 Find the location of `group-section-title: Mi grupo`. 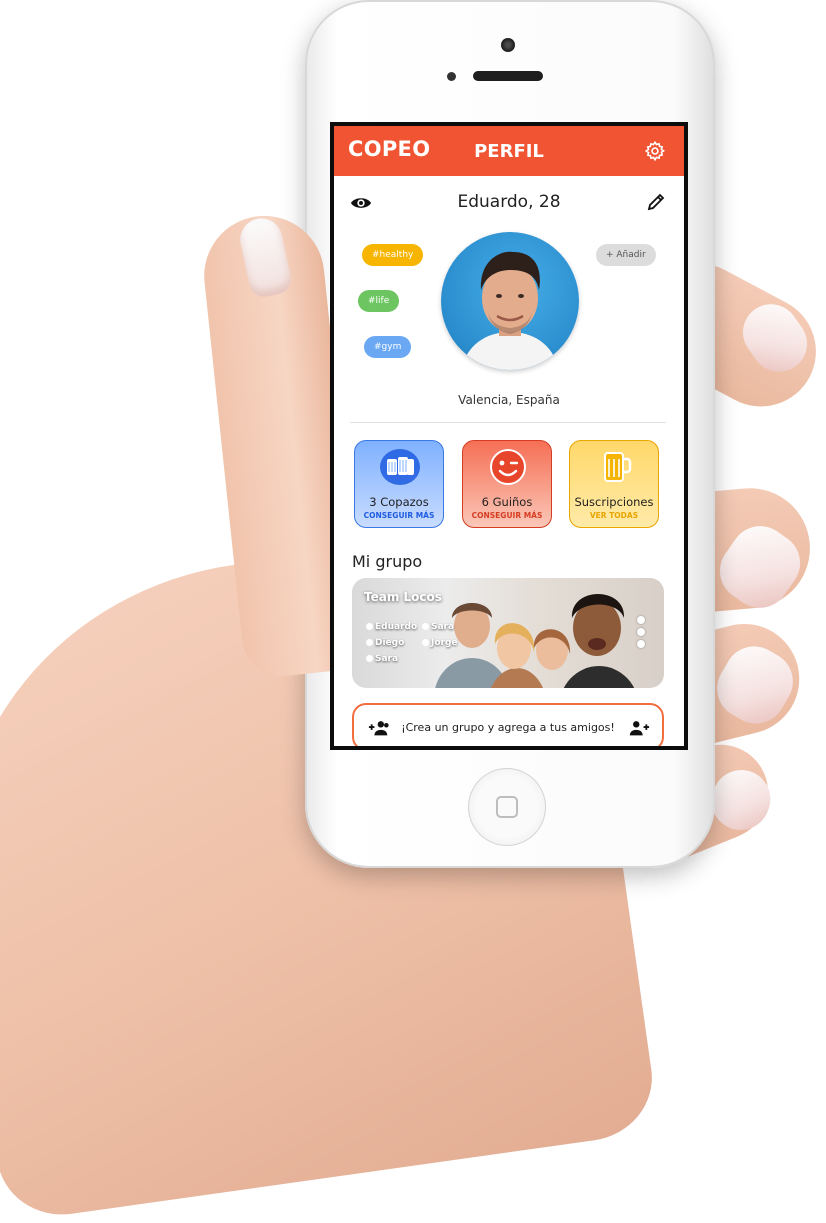

group-section-title: Mi grupo is located at coordinates (387, 561).